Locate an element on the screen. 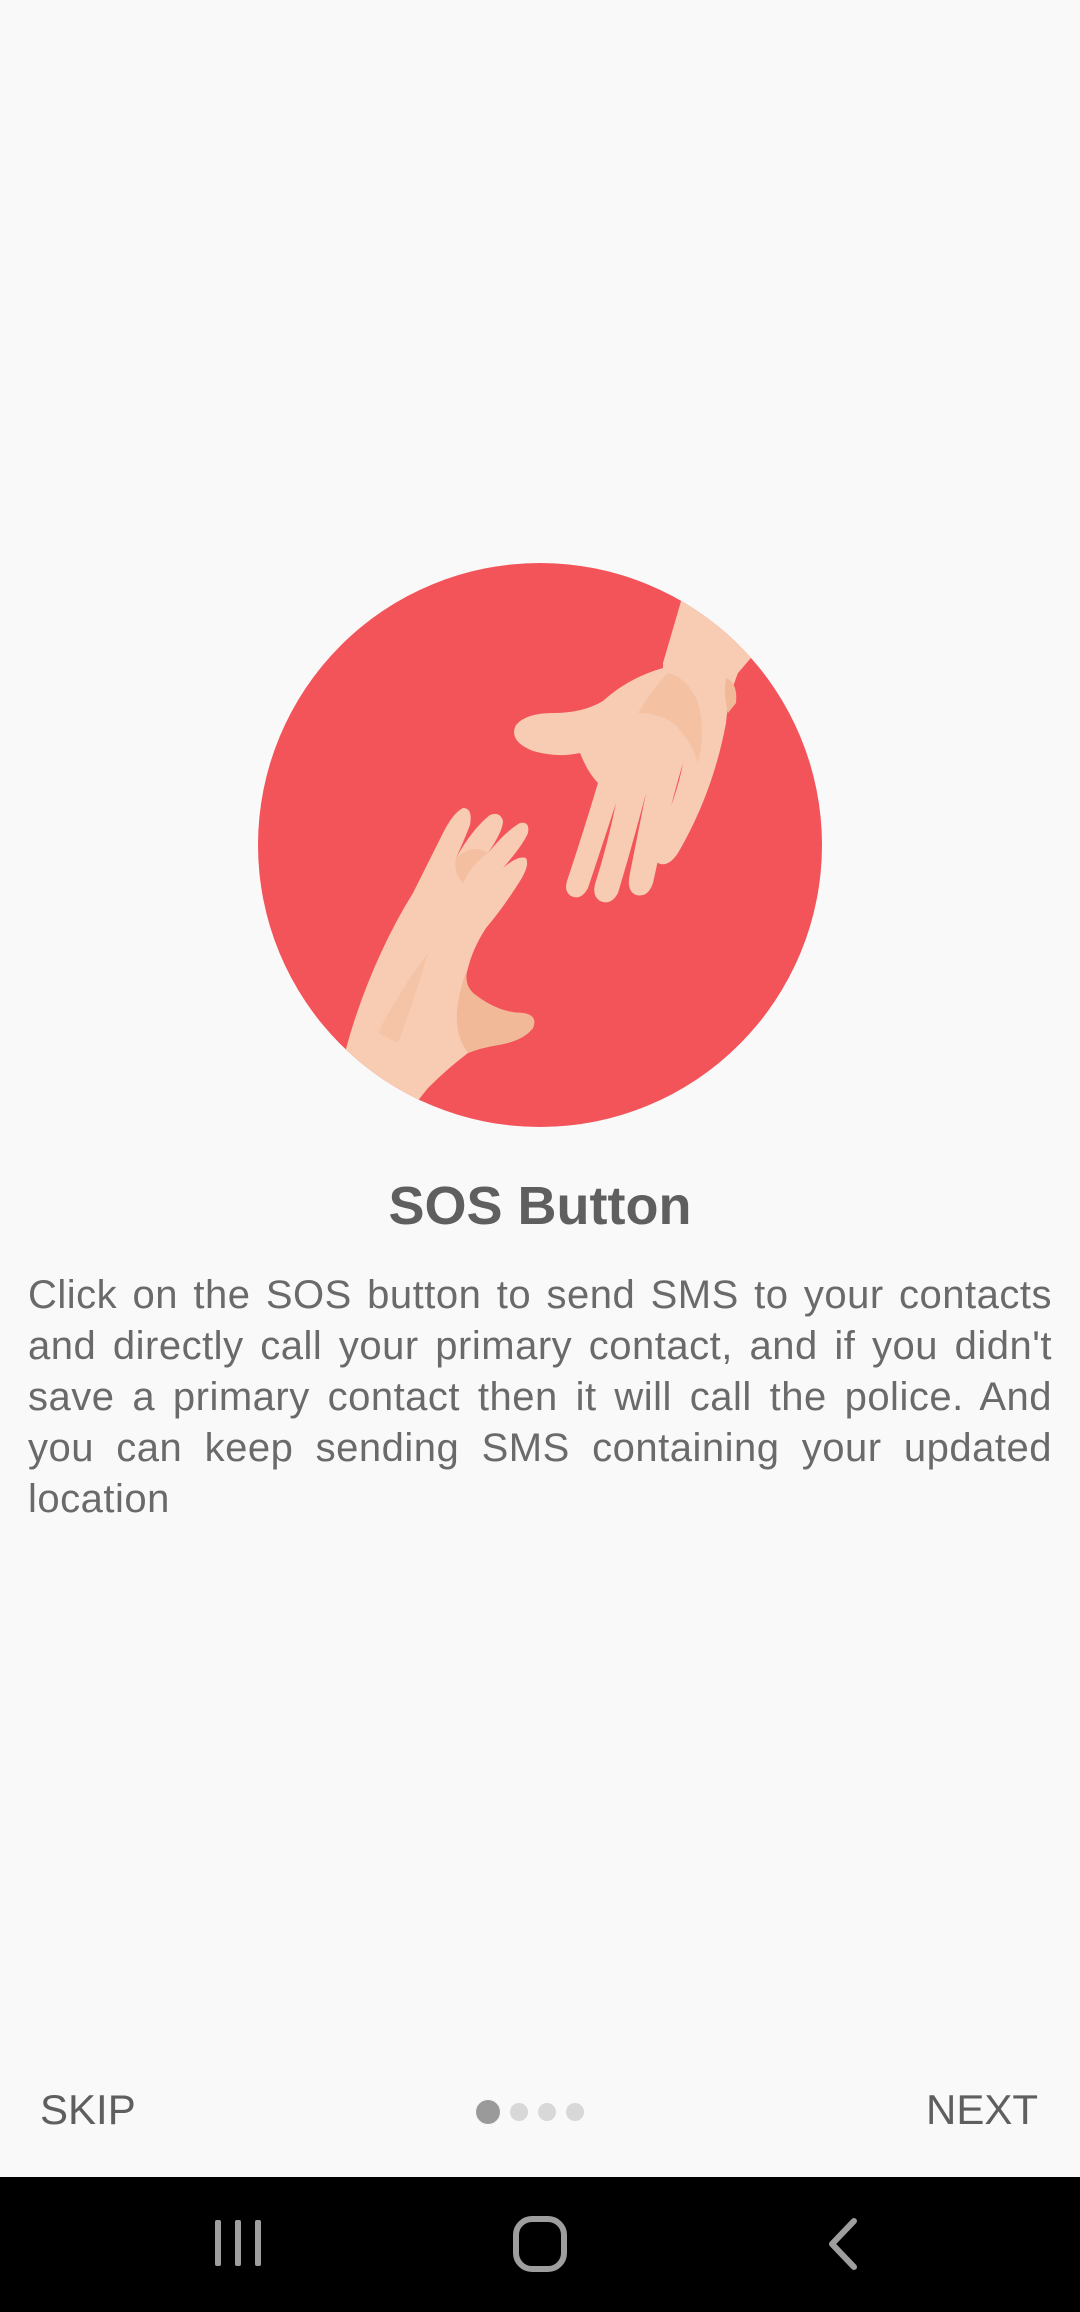 This screenshot has width=1080, height=2312. back-button is located at coordinates (842, 2244).